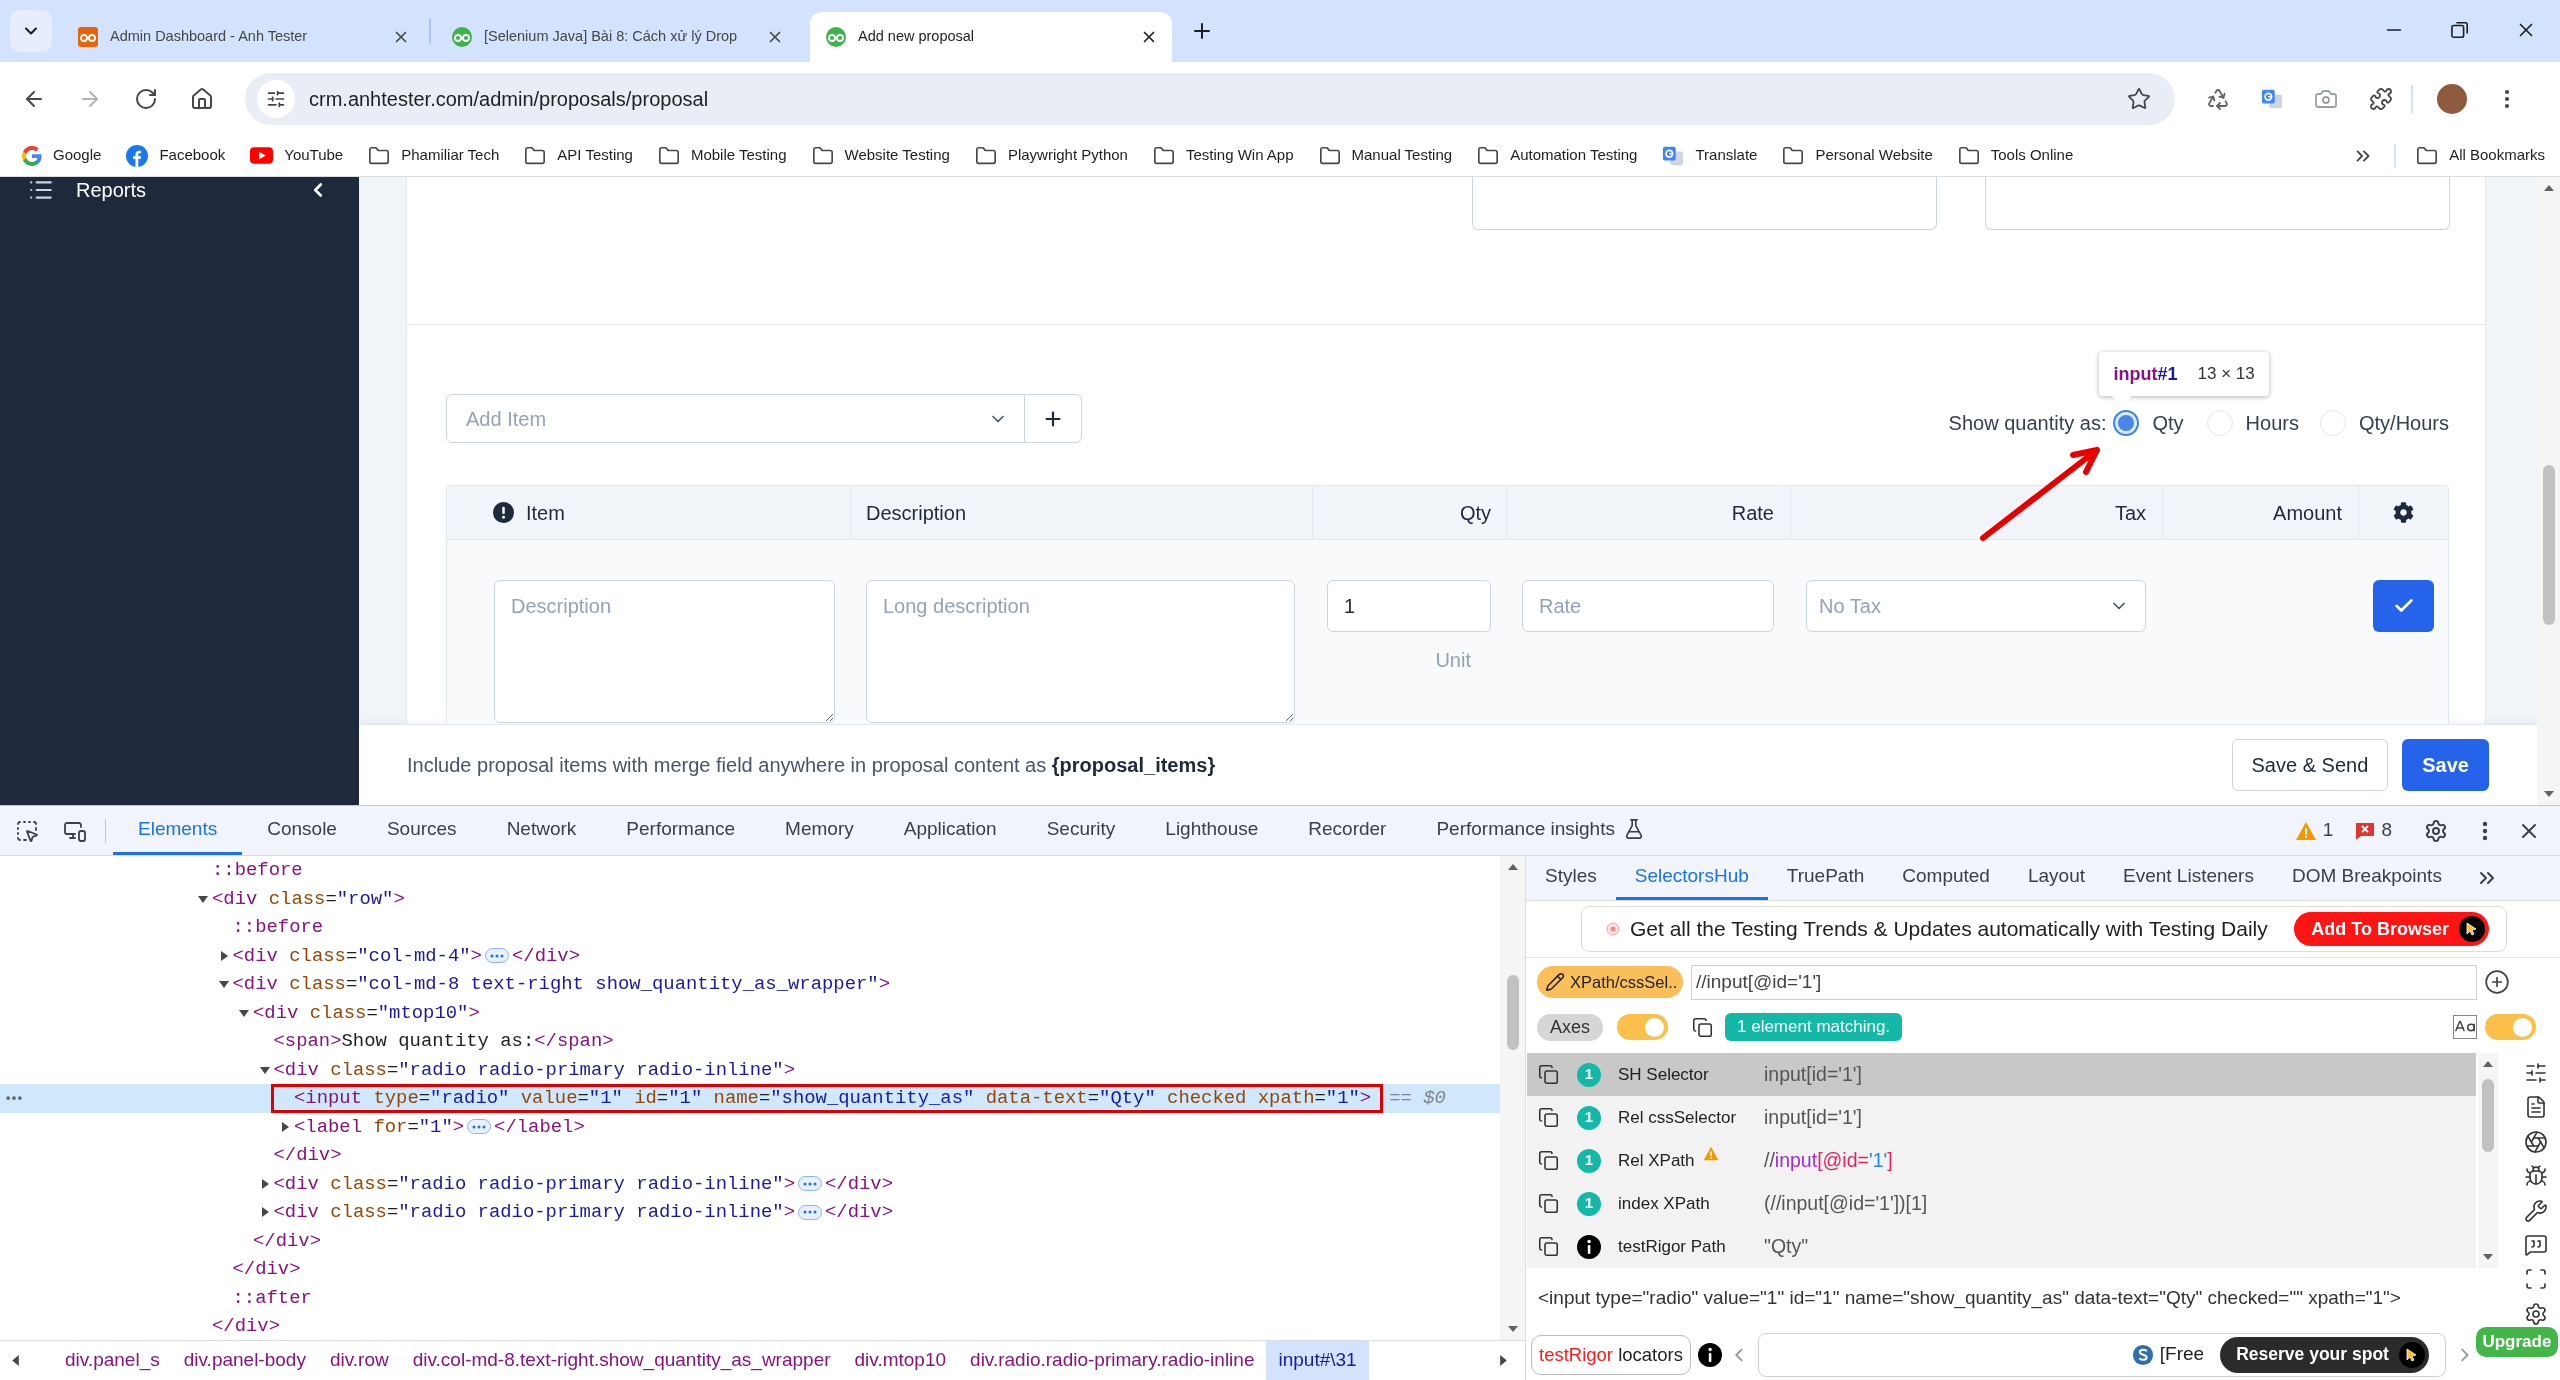 The width and height of the screenshot is (2560, 1380). What do you see at coordinates (62, 155) in the screenshot?
I see `bookmark-link: Google` at bounding box center [62, 155].